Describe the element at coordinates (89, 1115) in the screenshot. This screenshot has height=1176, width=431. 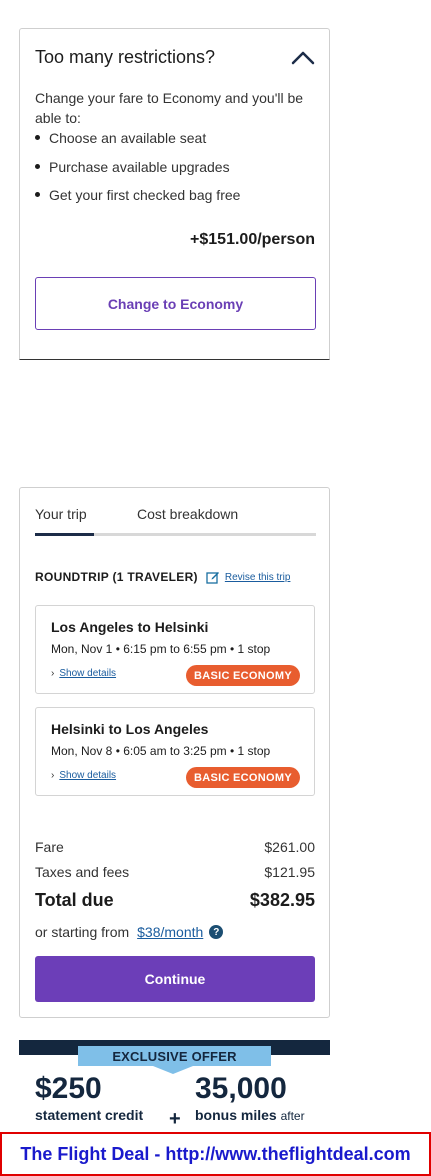
I see `offer-credit-label: statement credit` at that location.